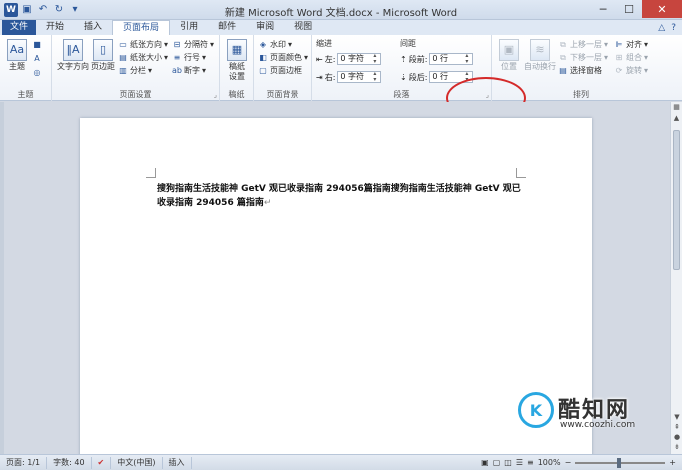 Image resolution: width=682 pixels, height=470 pixels. I want to click on indent-right-control: ⇥ 右: 0 字符, so click(349, 77).